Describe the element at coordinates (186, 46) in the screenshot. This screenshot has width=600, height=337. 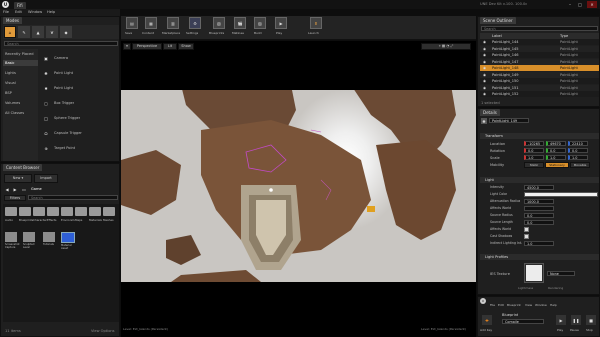
I see `show-button: Show` at that location.